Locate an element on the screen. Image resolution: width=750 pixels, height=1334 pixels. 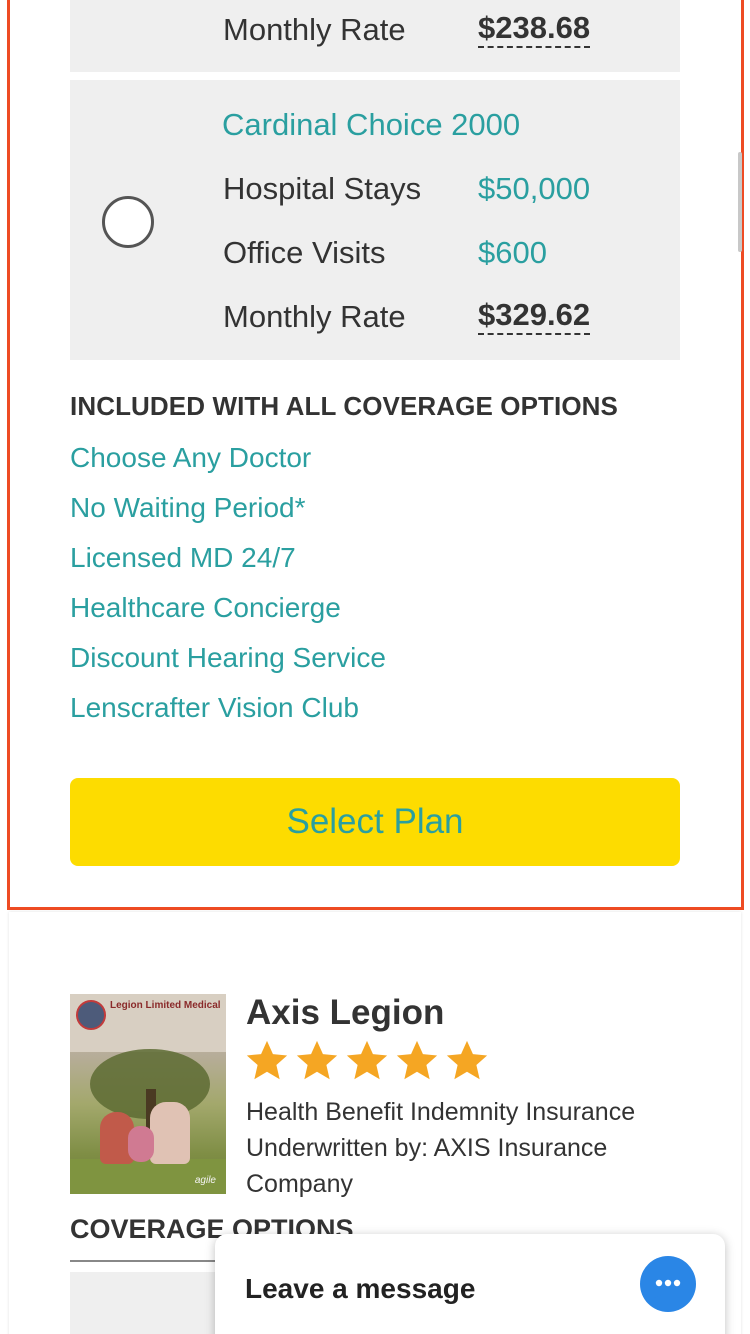
coverage-option-row is located at coordinates (145, 1303).